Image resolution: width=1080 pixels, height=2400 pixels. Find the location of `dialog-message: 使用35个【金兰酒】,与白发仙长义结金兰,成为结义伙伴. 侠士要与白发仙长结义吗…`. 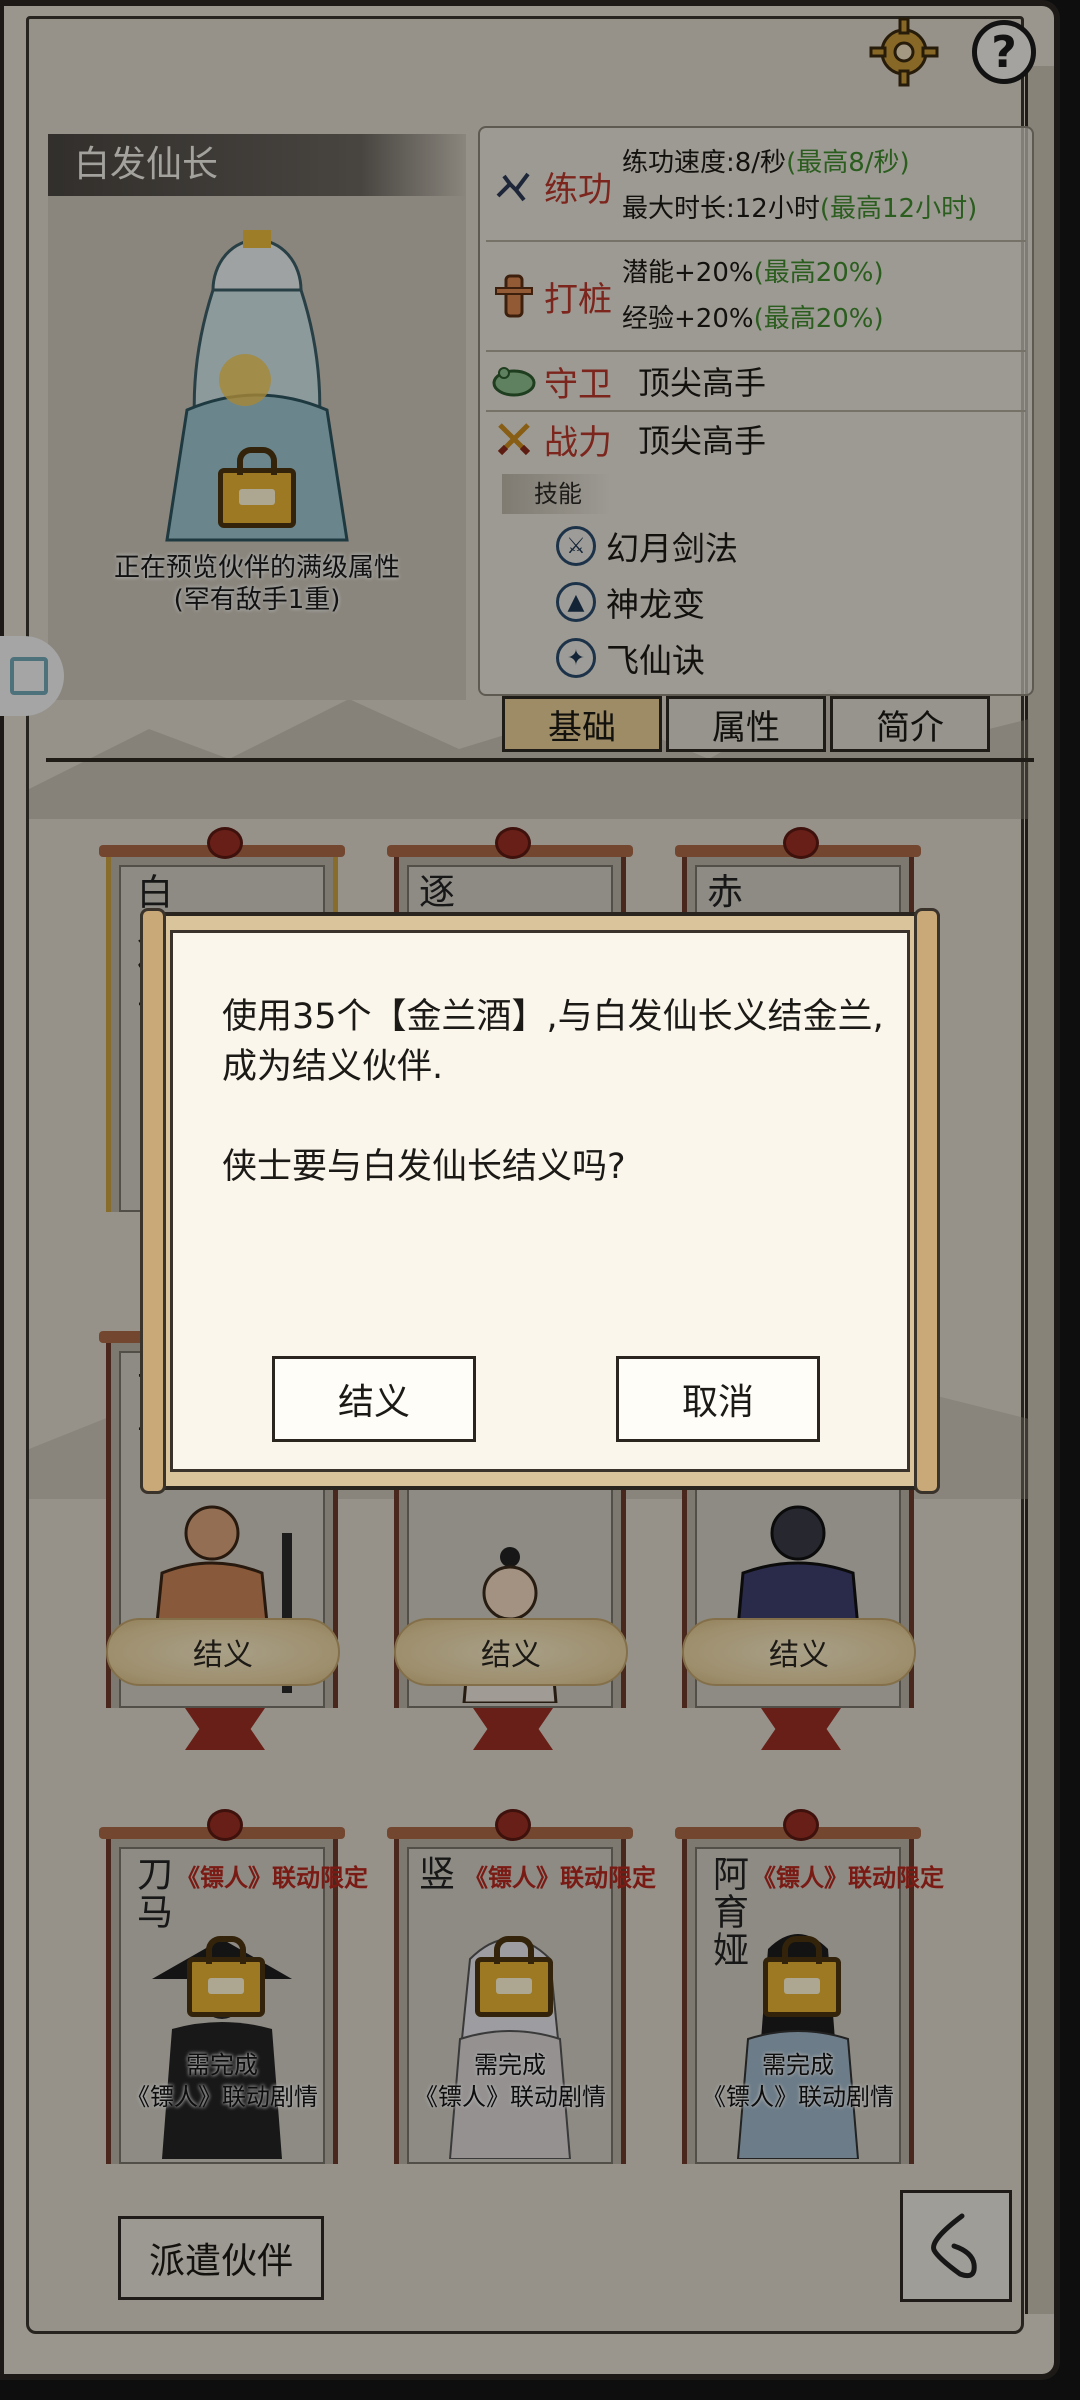

dialog-message: 使用35个【金兰酒】,与白发仙长义结金兰,成为结义伙伴. 侠士要与白发仙长结义吗… is located at coordinates (553, 1092).